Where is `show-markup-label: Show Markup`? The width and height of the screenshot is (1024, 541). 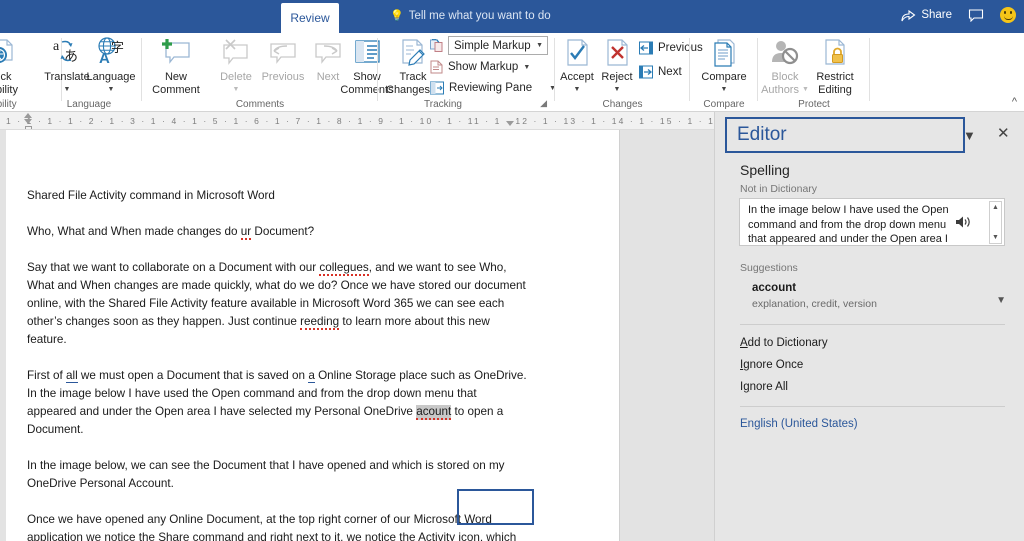
show-markup-label: Show Markup is located at coordinates (483, 67).